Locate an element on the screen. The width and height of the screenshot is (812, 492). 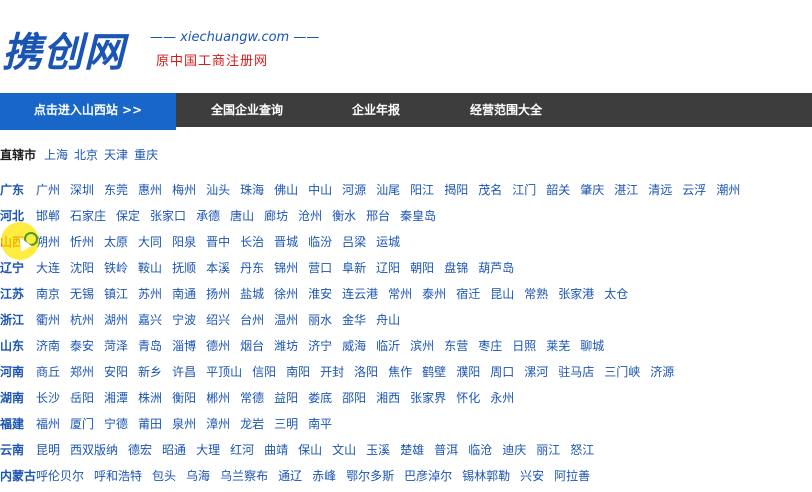
city-link: 漳州 is located at coordinates (218, 424).